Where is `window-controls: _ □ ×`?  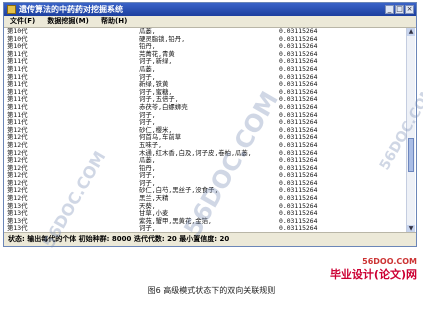
window-controls: _ □ × is located at coordinates (399, 9).